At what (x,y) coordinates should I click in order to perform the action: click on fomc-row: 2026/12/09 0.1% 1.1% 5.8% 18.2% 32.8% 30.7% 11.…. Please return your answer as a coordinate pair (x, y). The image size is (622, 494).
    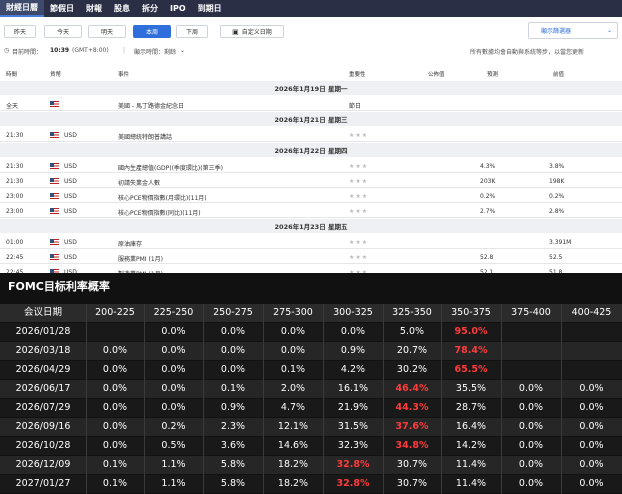
    Looking at the image, I should click on (311, 465).